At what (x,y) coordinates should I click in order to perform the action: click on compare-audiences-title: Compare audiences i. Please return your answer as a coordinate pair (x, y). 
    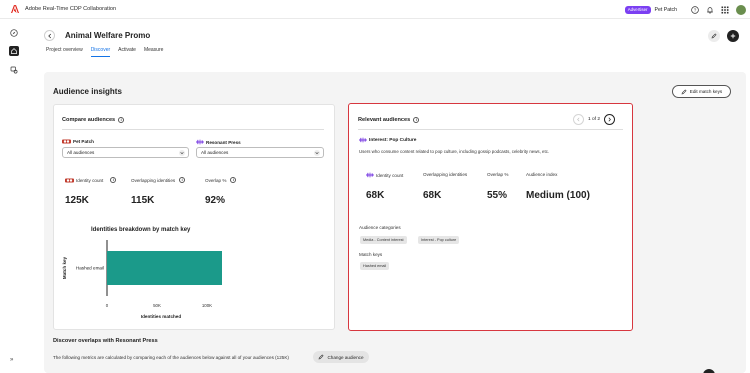
    Looking at the image, I should click on (93, 120).